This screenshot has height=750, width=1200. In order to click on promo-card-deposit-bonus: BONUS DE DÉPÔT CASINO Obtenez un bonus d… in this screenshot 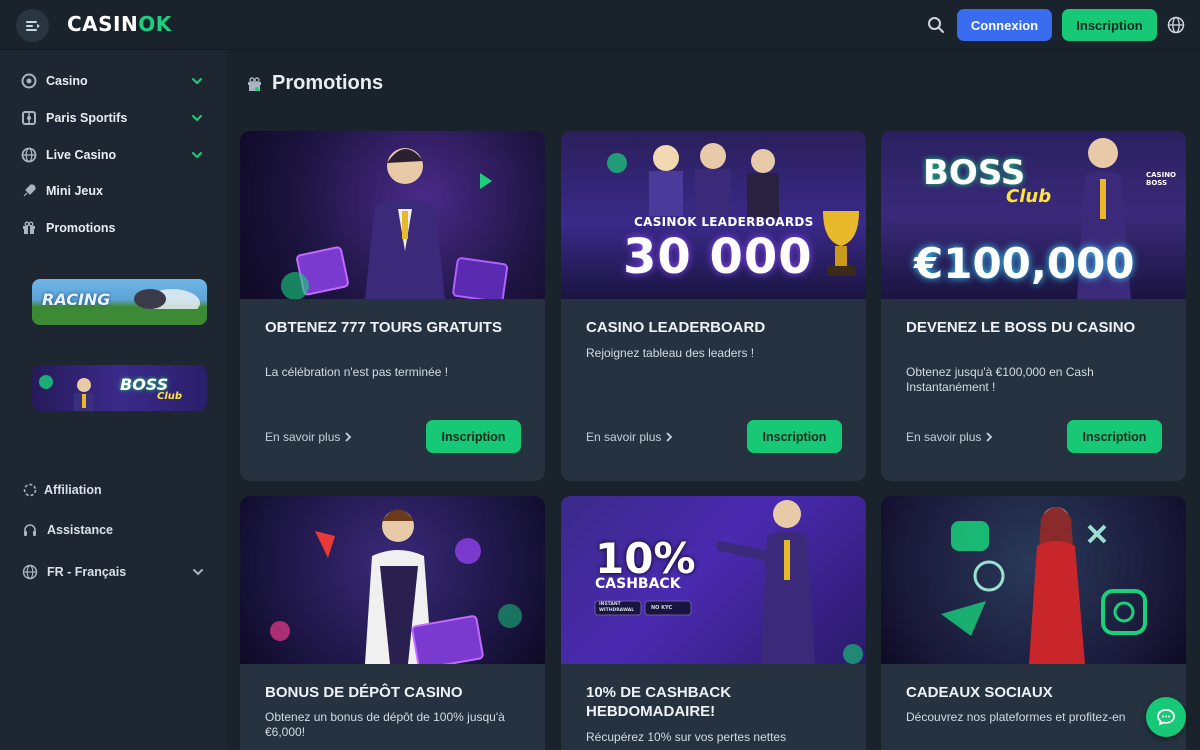, I will do `click(392, 623)`.